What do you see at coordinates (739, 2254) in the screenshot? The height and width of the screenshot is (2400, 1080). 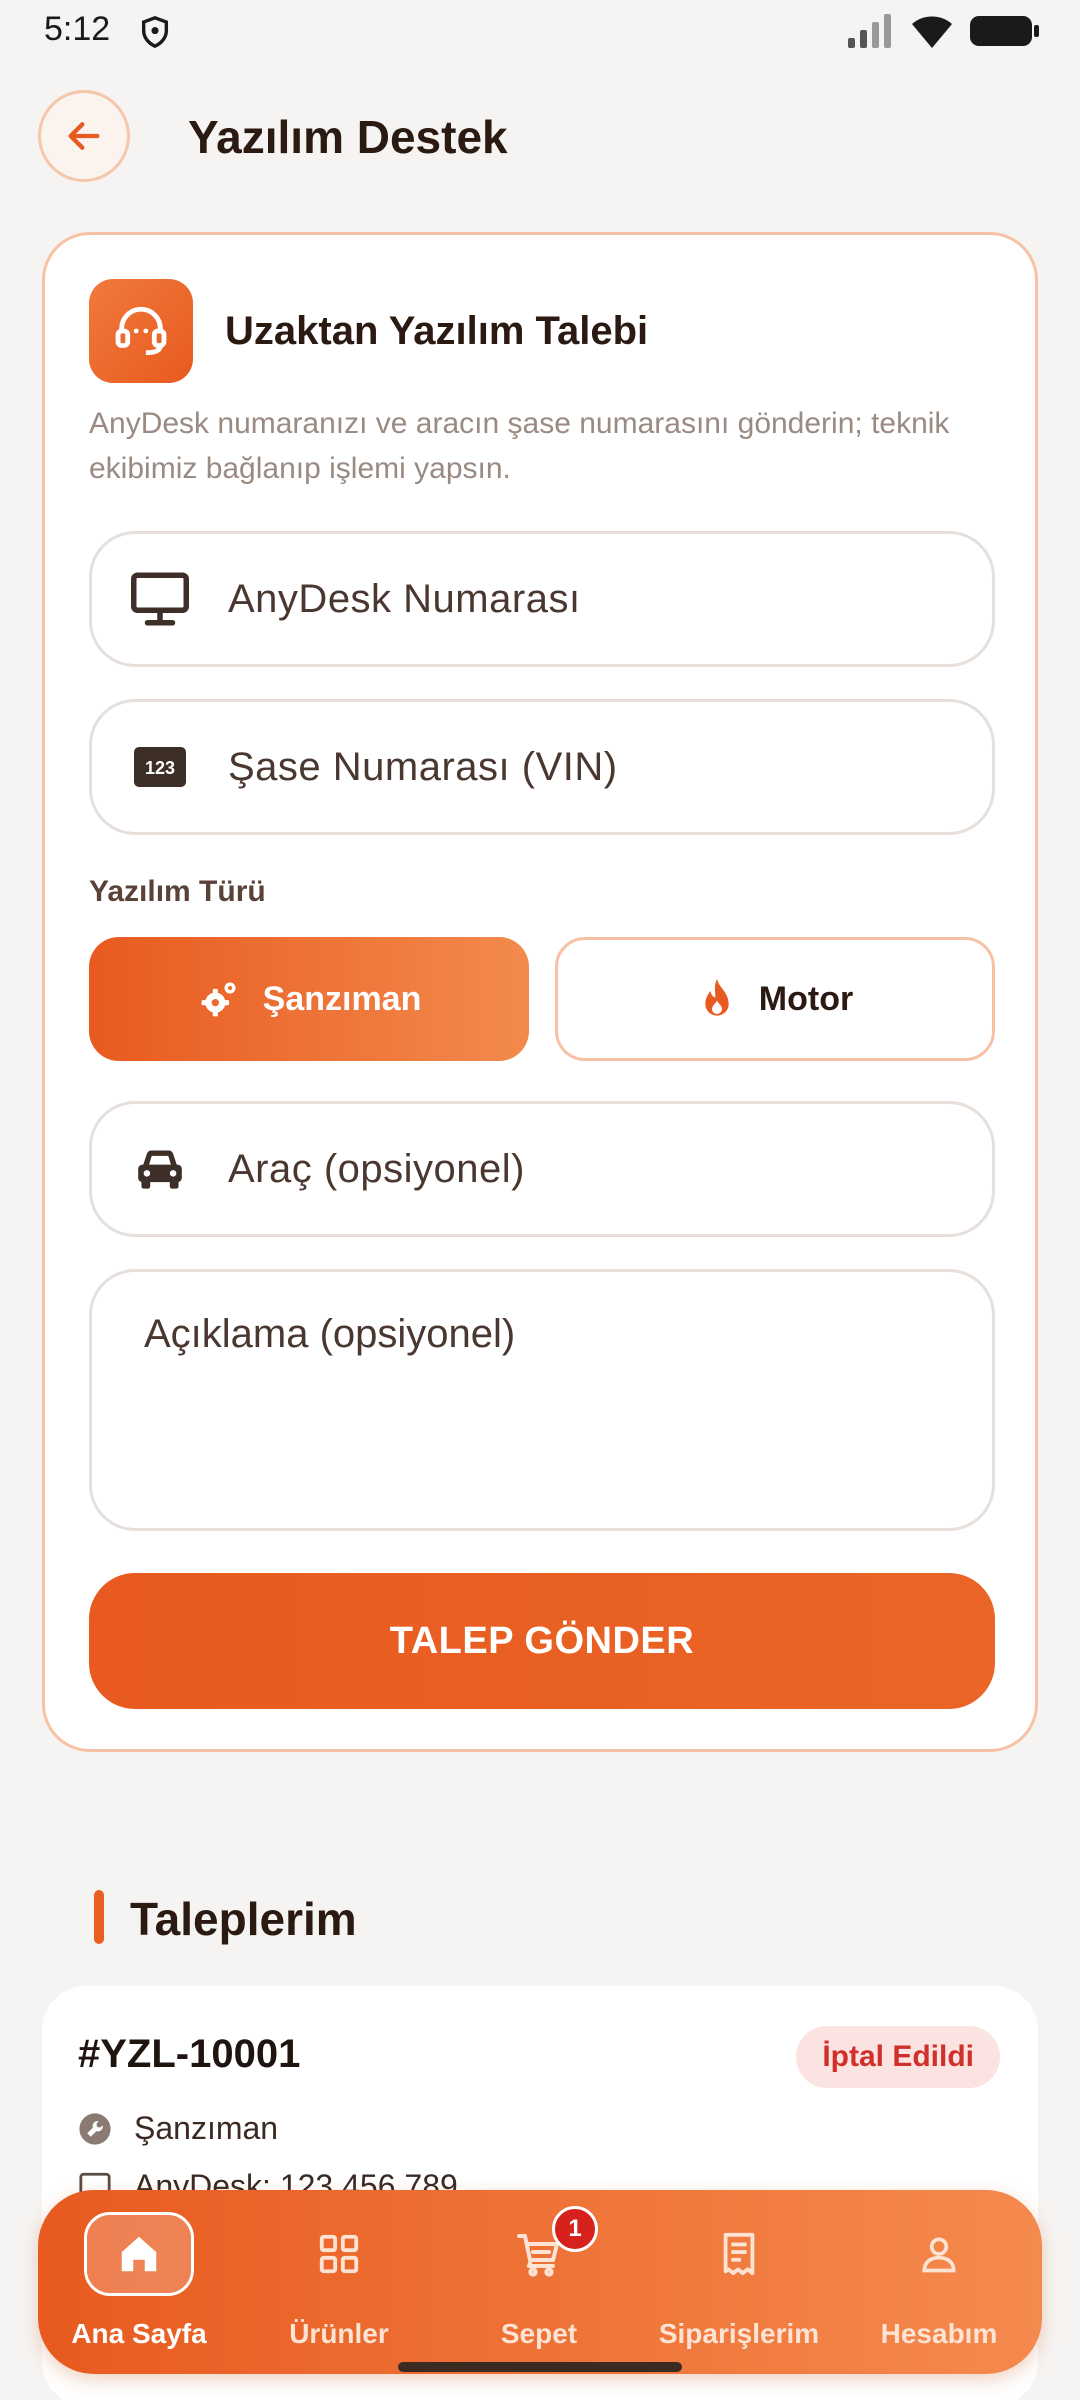 I see `receipt-icon` at bounding box center [739, 2254].